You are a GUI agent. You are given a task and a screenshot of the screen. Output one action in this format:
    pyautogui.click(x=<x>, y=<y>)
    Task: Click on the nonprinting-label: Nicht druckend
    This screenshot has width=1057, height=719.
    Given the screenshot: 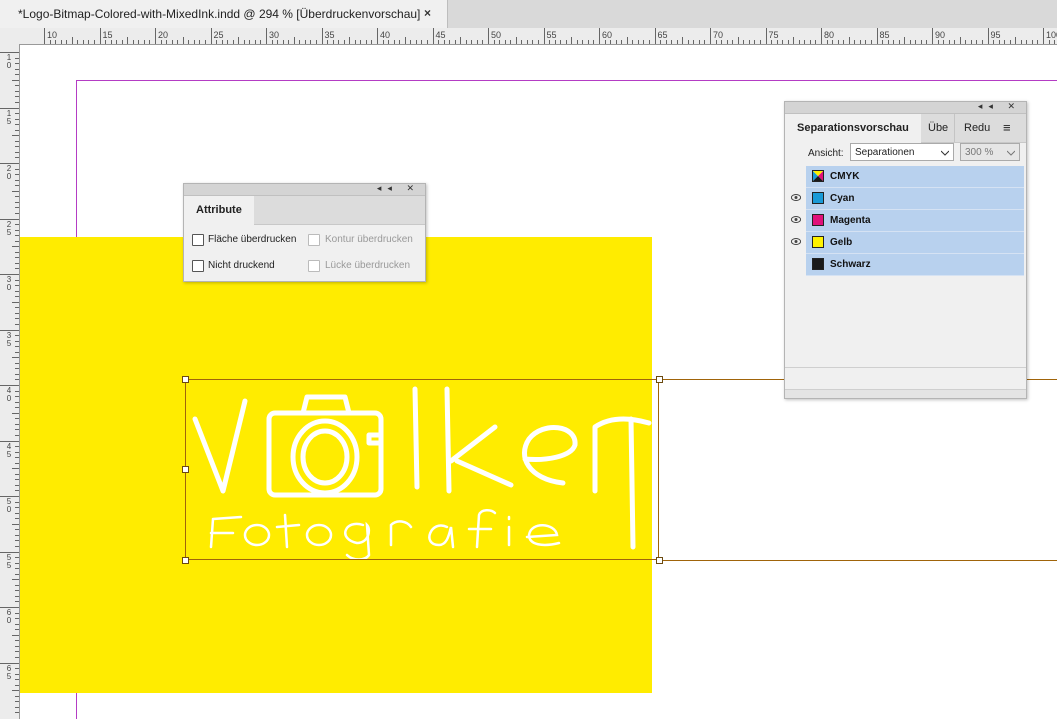 What is the action you would take?
    pyautogui.click(x=241, y=265)
    